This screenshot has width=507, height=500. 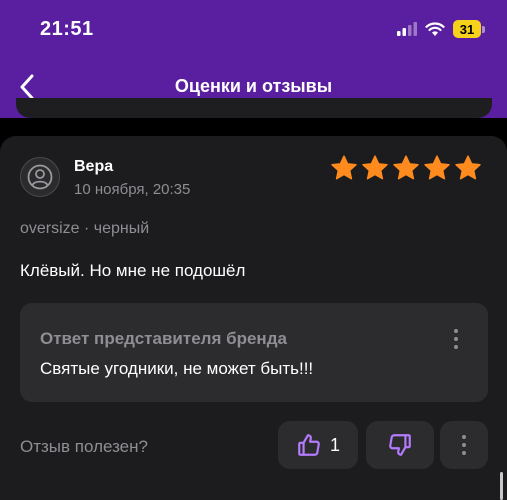 I want to click on brand-reply-text: Святые угодники, не может быть!!!, so click(x=177, y=368).